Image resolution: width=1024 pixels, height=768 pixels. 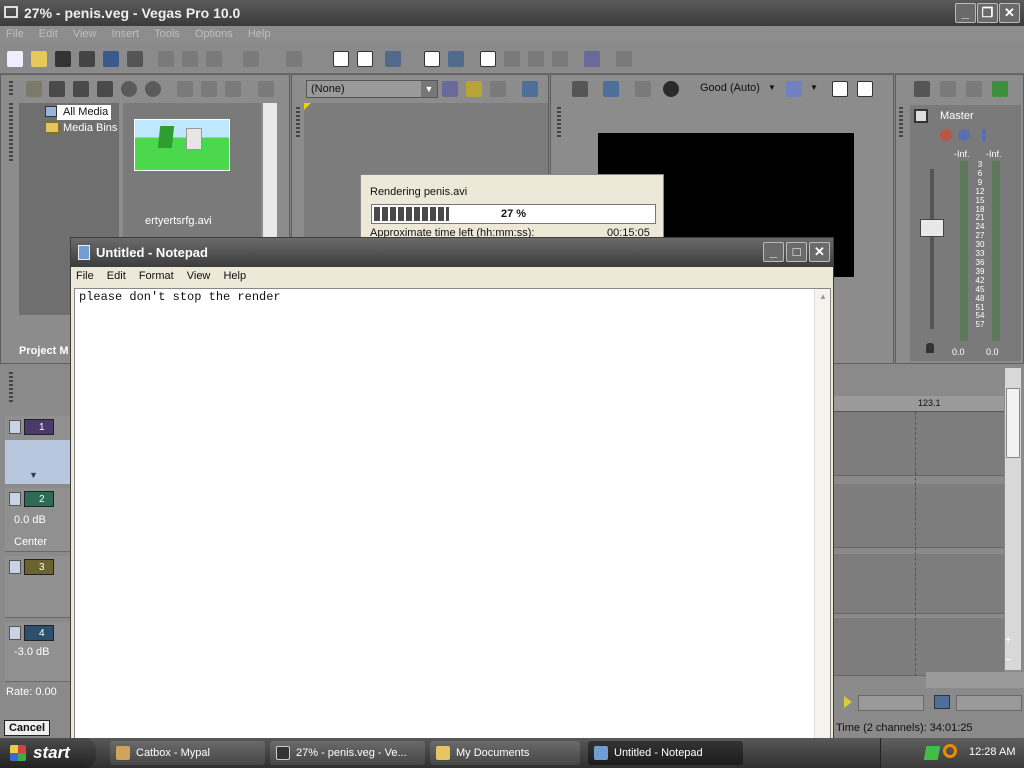 What do you see at coordinates (153, 89) in the screenshot?
I see `search-media-icon` at bounding box center [153, 89].